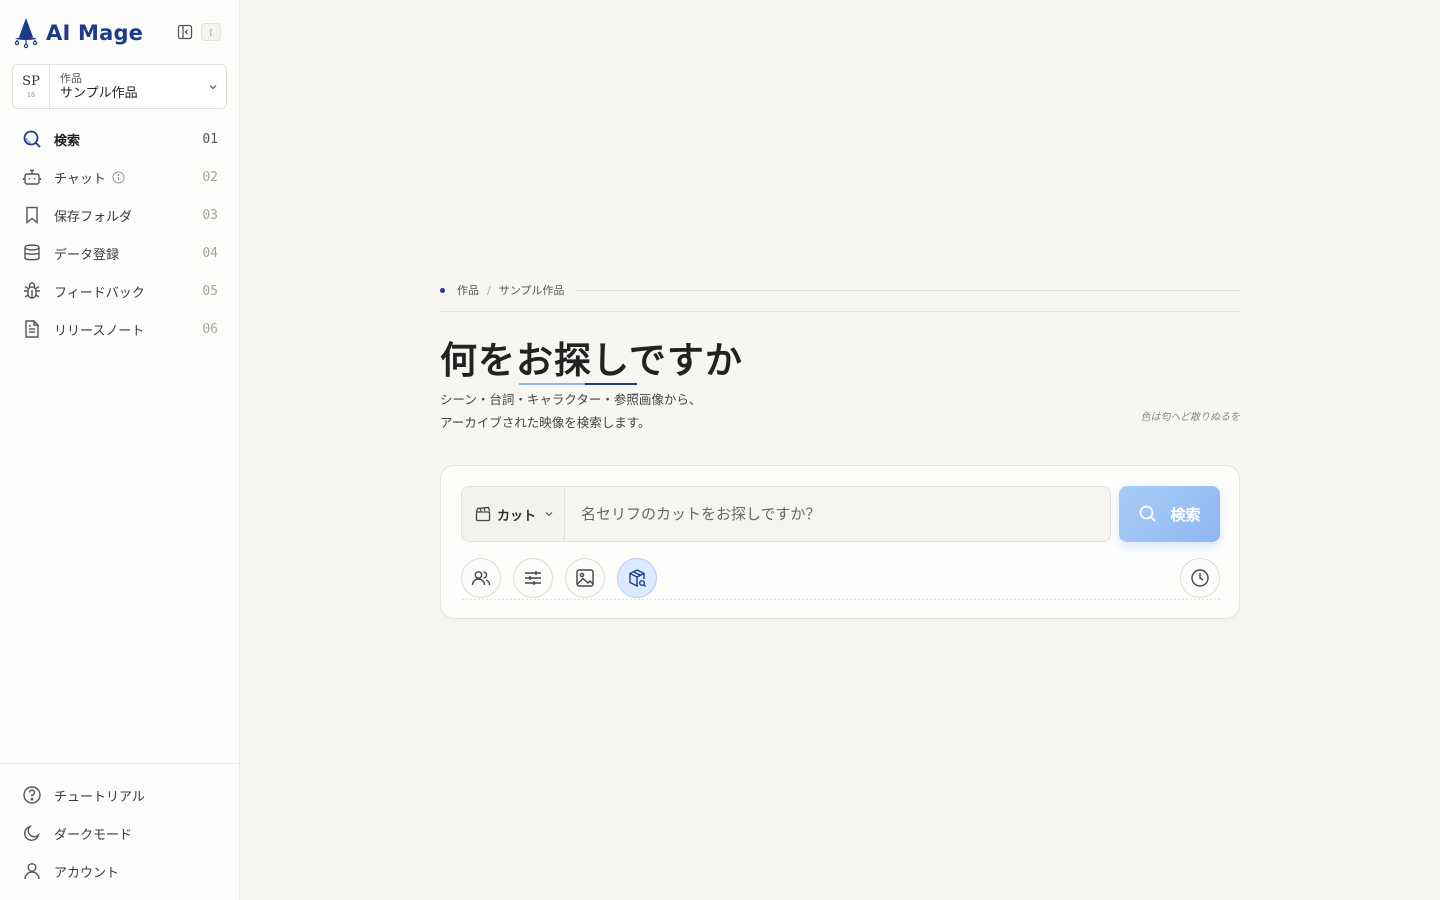 Image resolution: width=1440 pixels, height=900 pixels. I want to click on search-bar: カット, so click(786, 514).